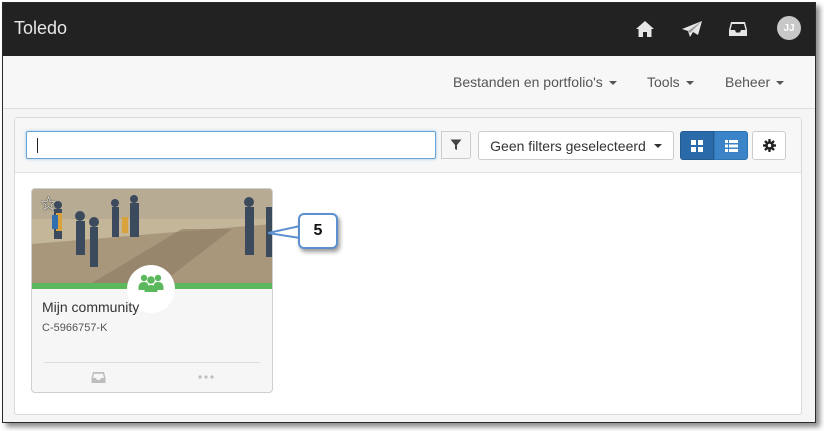  Describe the element at coordinates (40, 28) in the screenshot. I see `app-title: Toledo` at that location.